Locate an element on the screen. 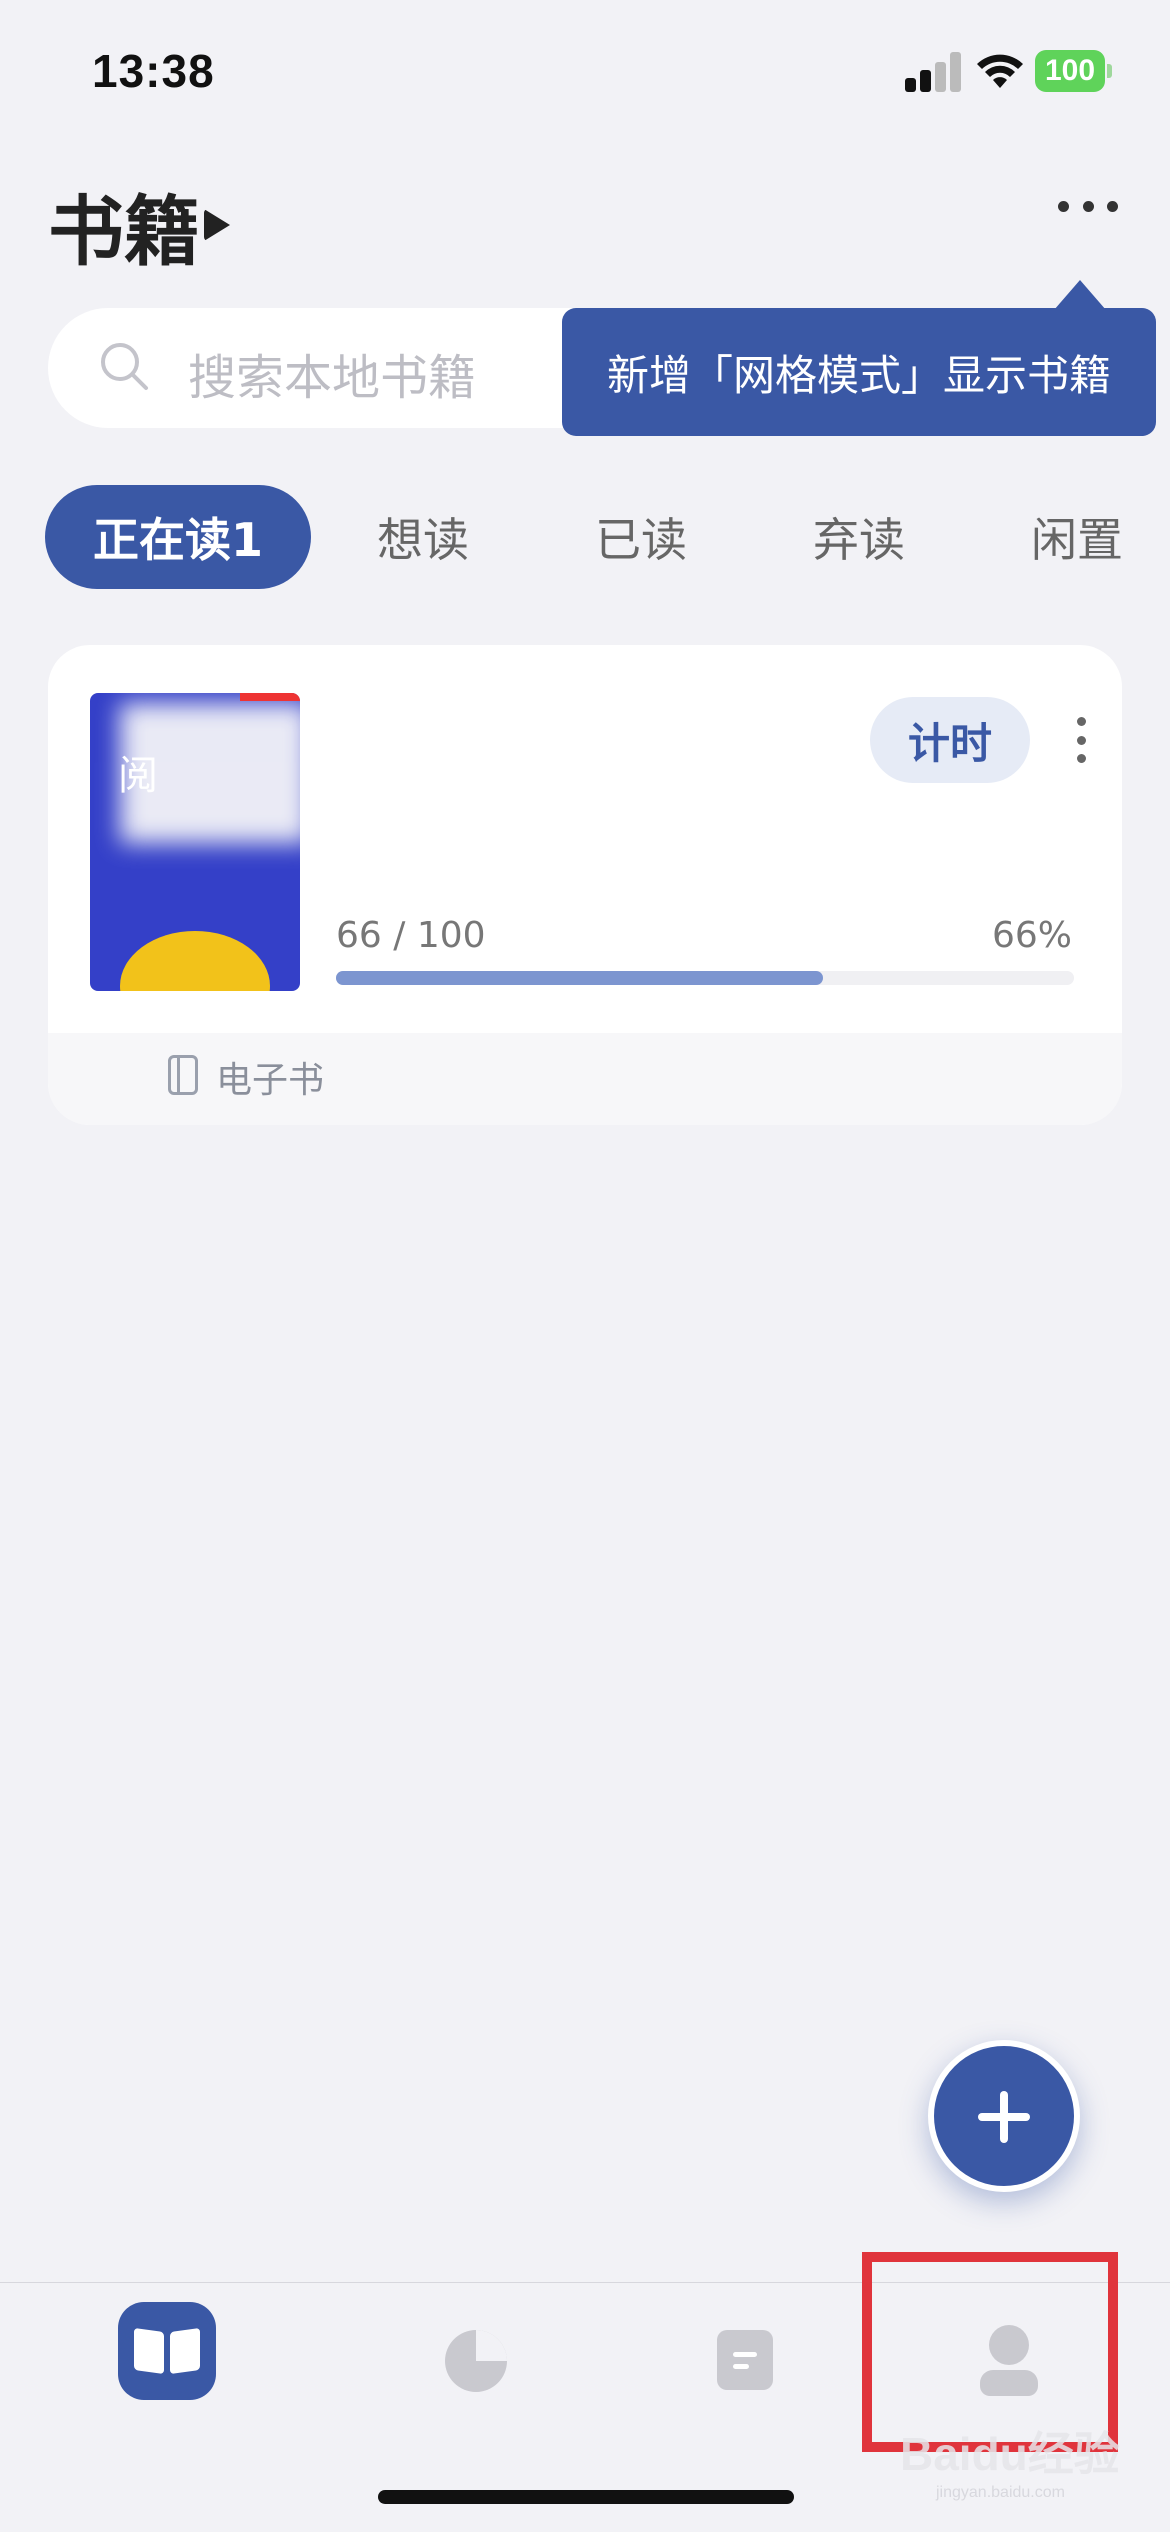  ebook-icon is located at coordinates (183, 1075).